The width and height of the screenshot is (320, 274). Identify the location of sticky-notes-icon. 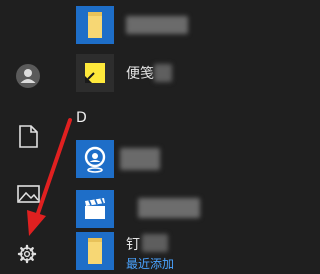
(95, 73).